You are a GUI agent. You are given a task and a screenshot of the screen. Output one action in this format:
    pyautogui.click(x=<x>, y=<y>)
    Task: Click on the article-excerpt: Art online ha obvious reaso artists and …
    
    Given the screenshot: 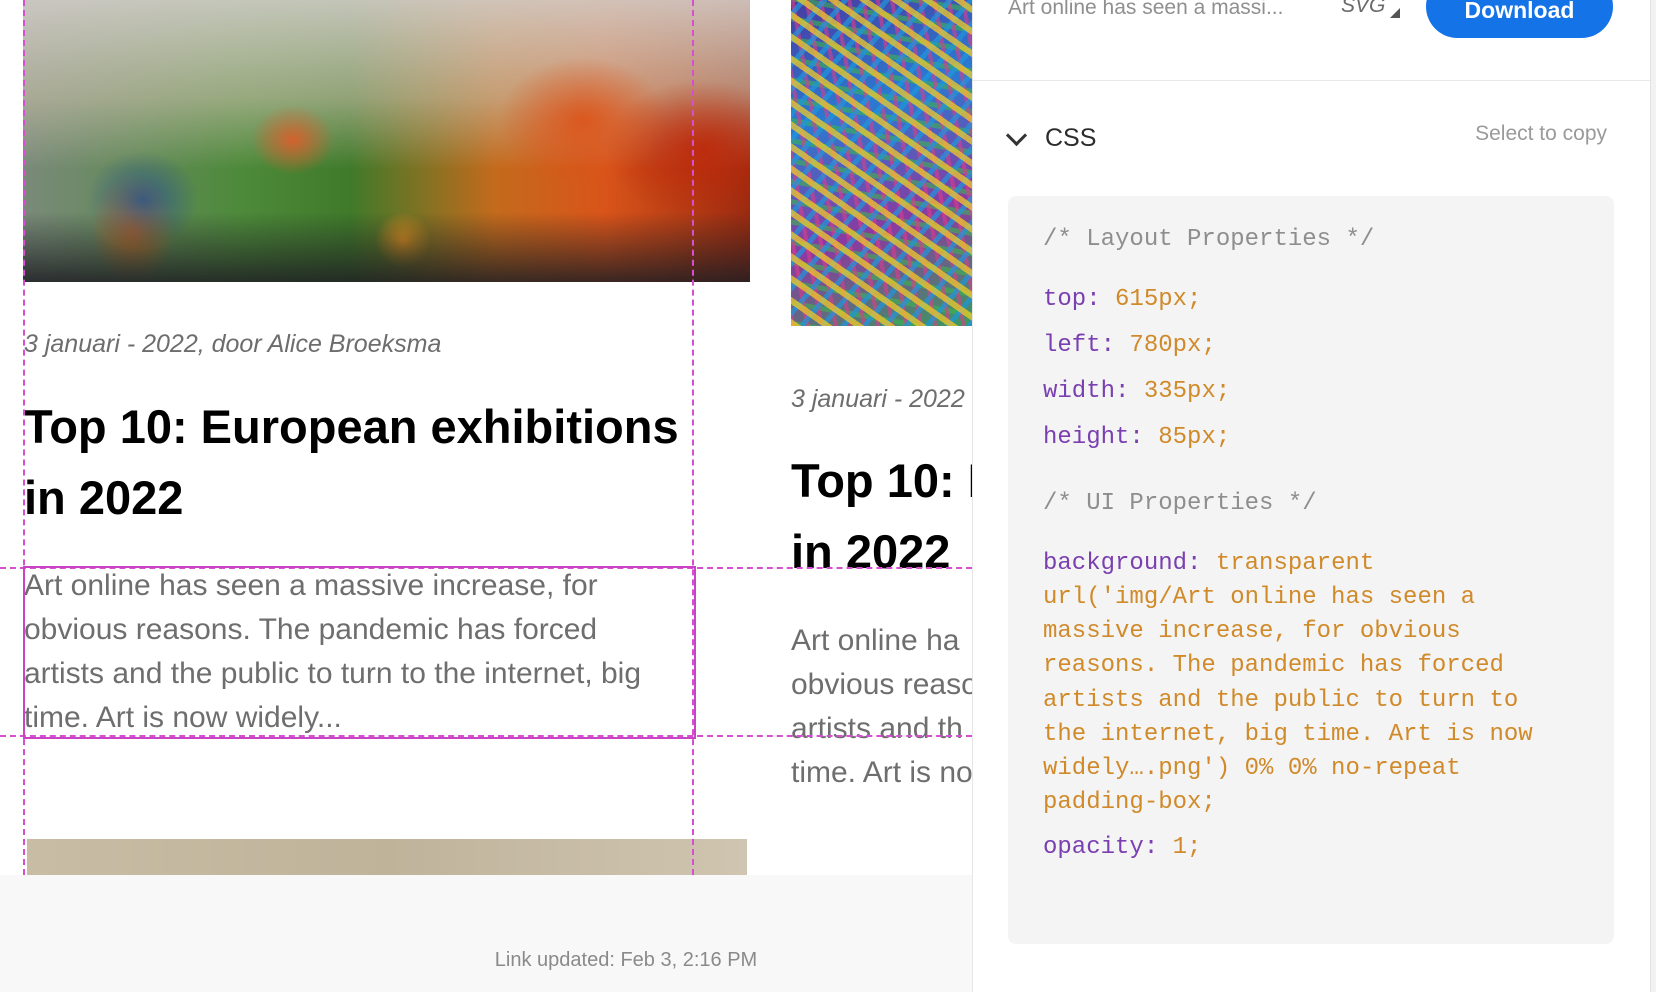 What is the action you would take?
    pyautogui.click(x=881, y=707)
    